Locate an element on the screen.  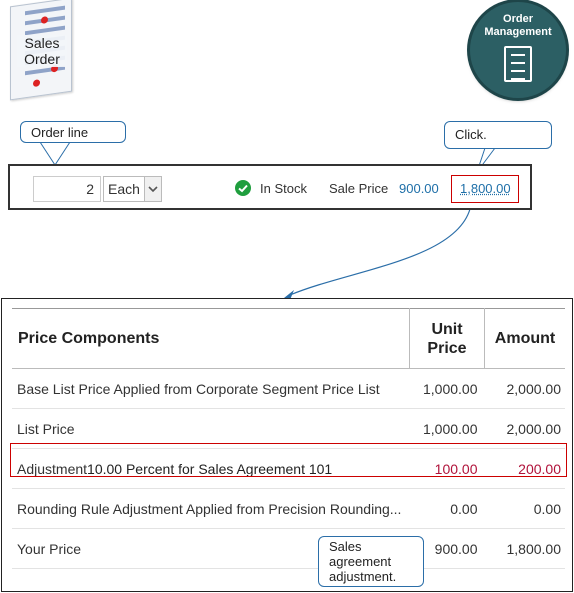
sales-agreement-callout: Sales agreement adjustment. is located at coordinates (371, 561).